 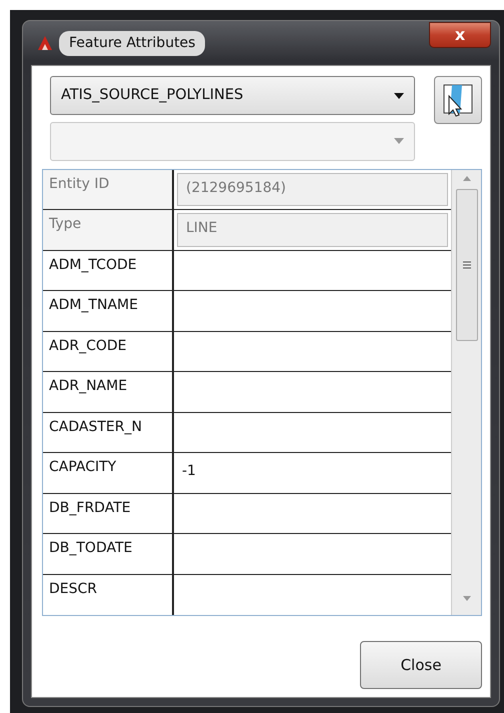 I want to click on attribute-name: DESCR, so click(x=108, y=594).